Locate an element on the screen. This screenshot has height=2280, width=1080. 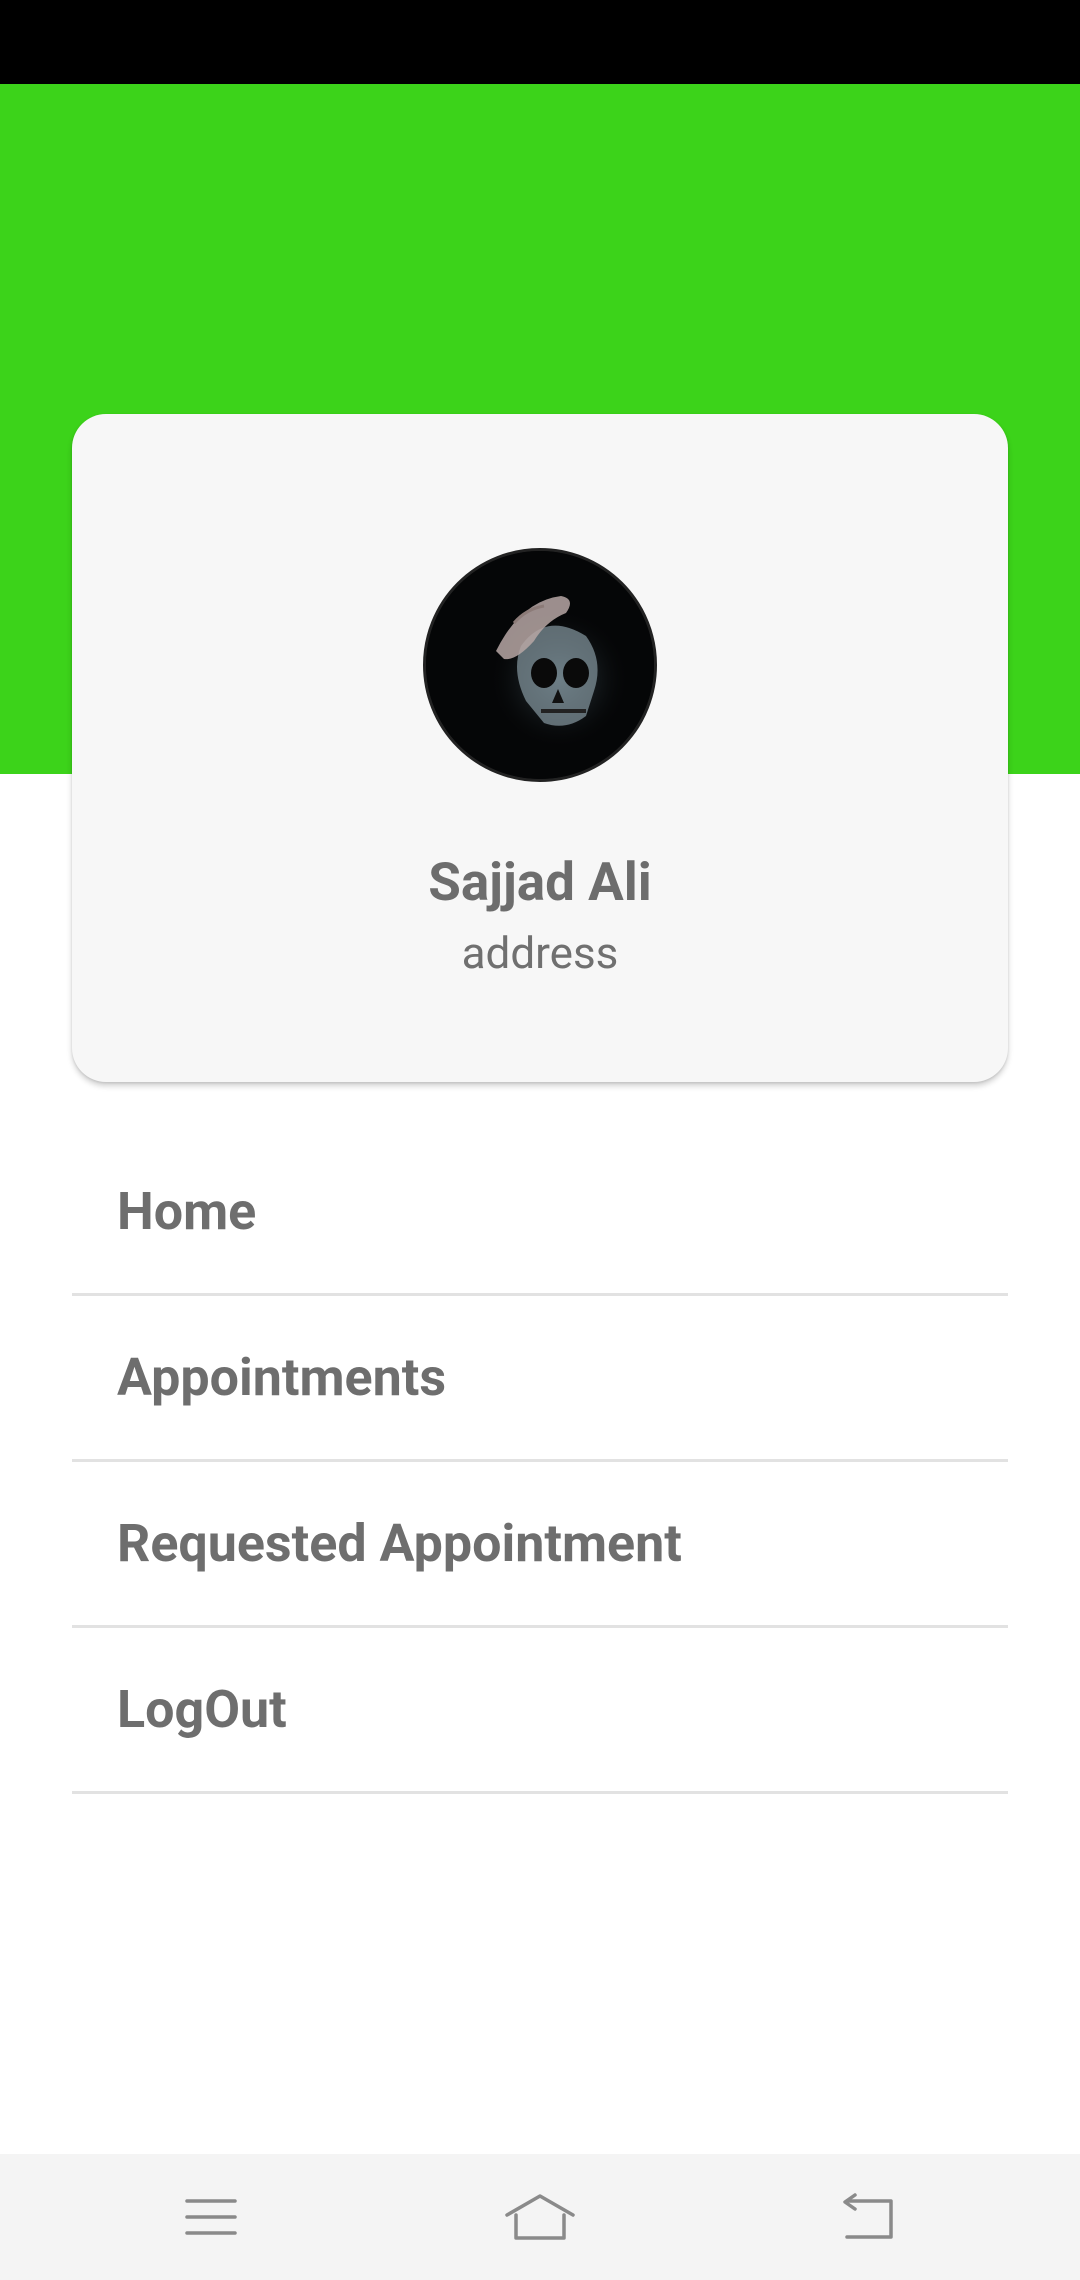
system-navigation-bar is located at coordinates (540, 2217).